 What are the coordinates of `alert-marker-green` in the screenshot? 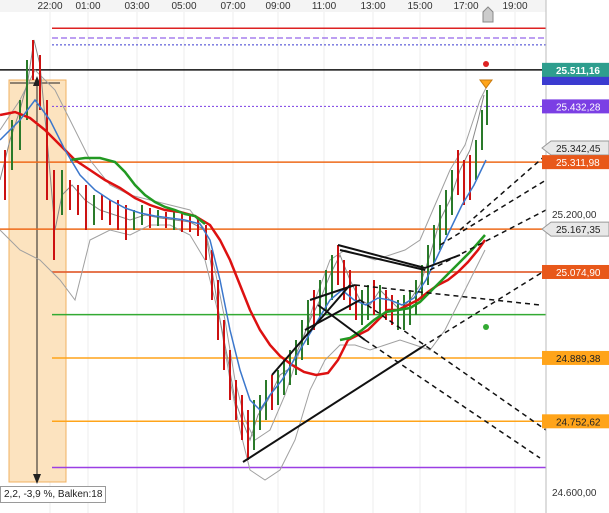 It's located at (486, 327).